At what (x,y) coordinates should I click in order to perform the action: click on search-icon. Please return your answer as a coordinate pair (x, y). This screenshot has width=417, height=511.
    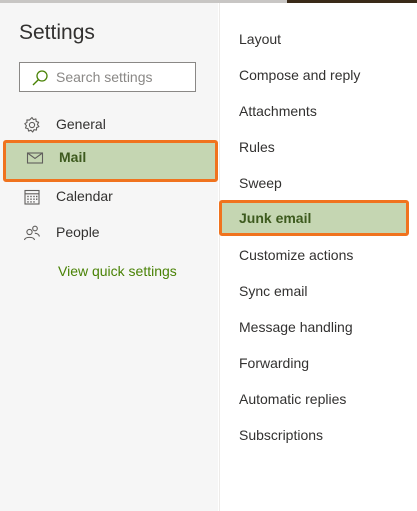
    Looking at the image, I should click on (40, 78).